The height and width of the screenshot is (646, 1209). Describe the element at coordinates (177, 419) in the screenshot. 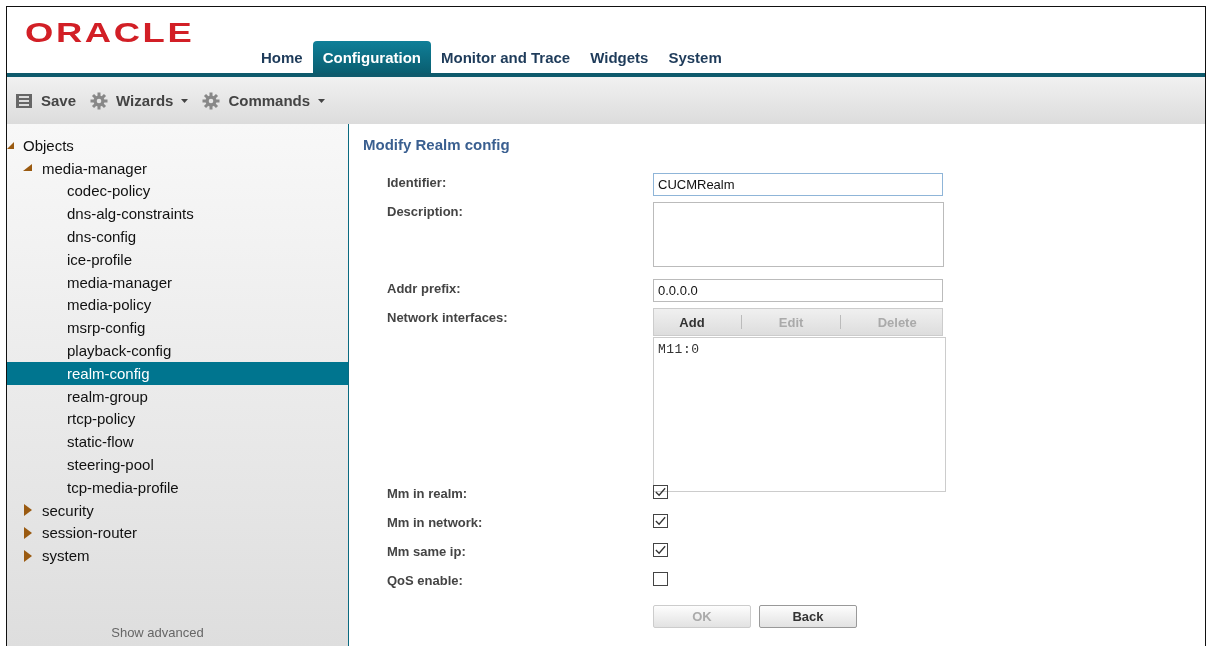

I see `tree-item: rtcp-policy` at that location.